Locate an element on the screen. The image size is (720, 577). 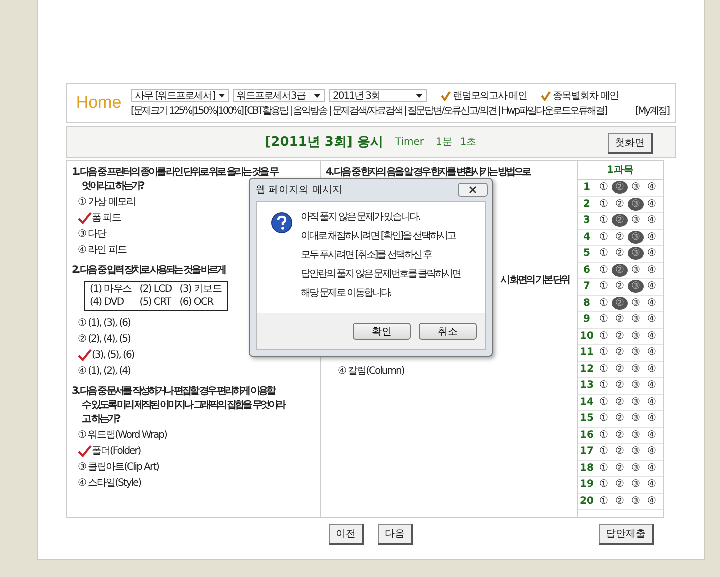
dialog-button: 취소 is located at coordinates (448, 331).